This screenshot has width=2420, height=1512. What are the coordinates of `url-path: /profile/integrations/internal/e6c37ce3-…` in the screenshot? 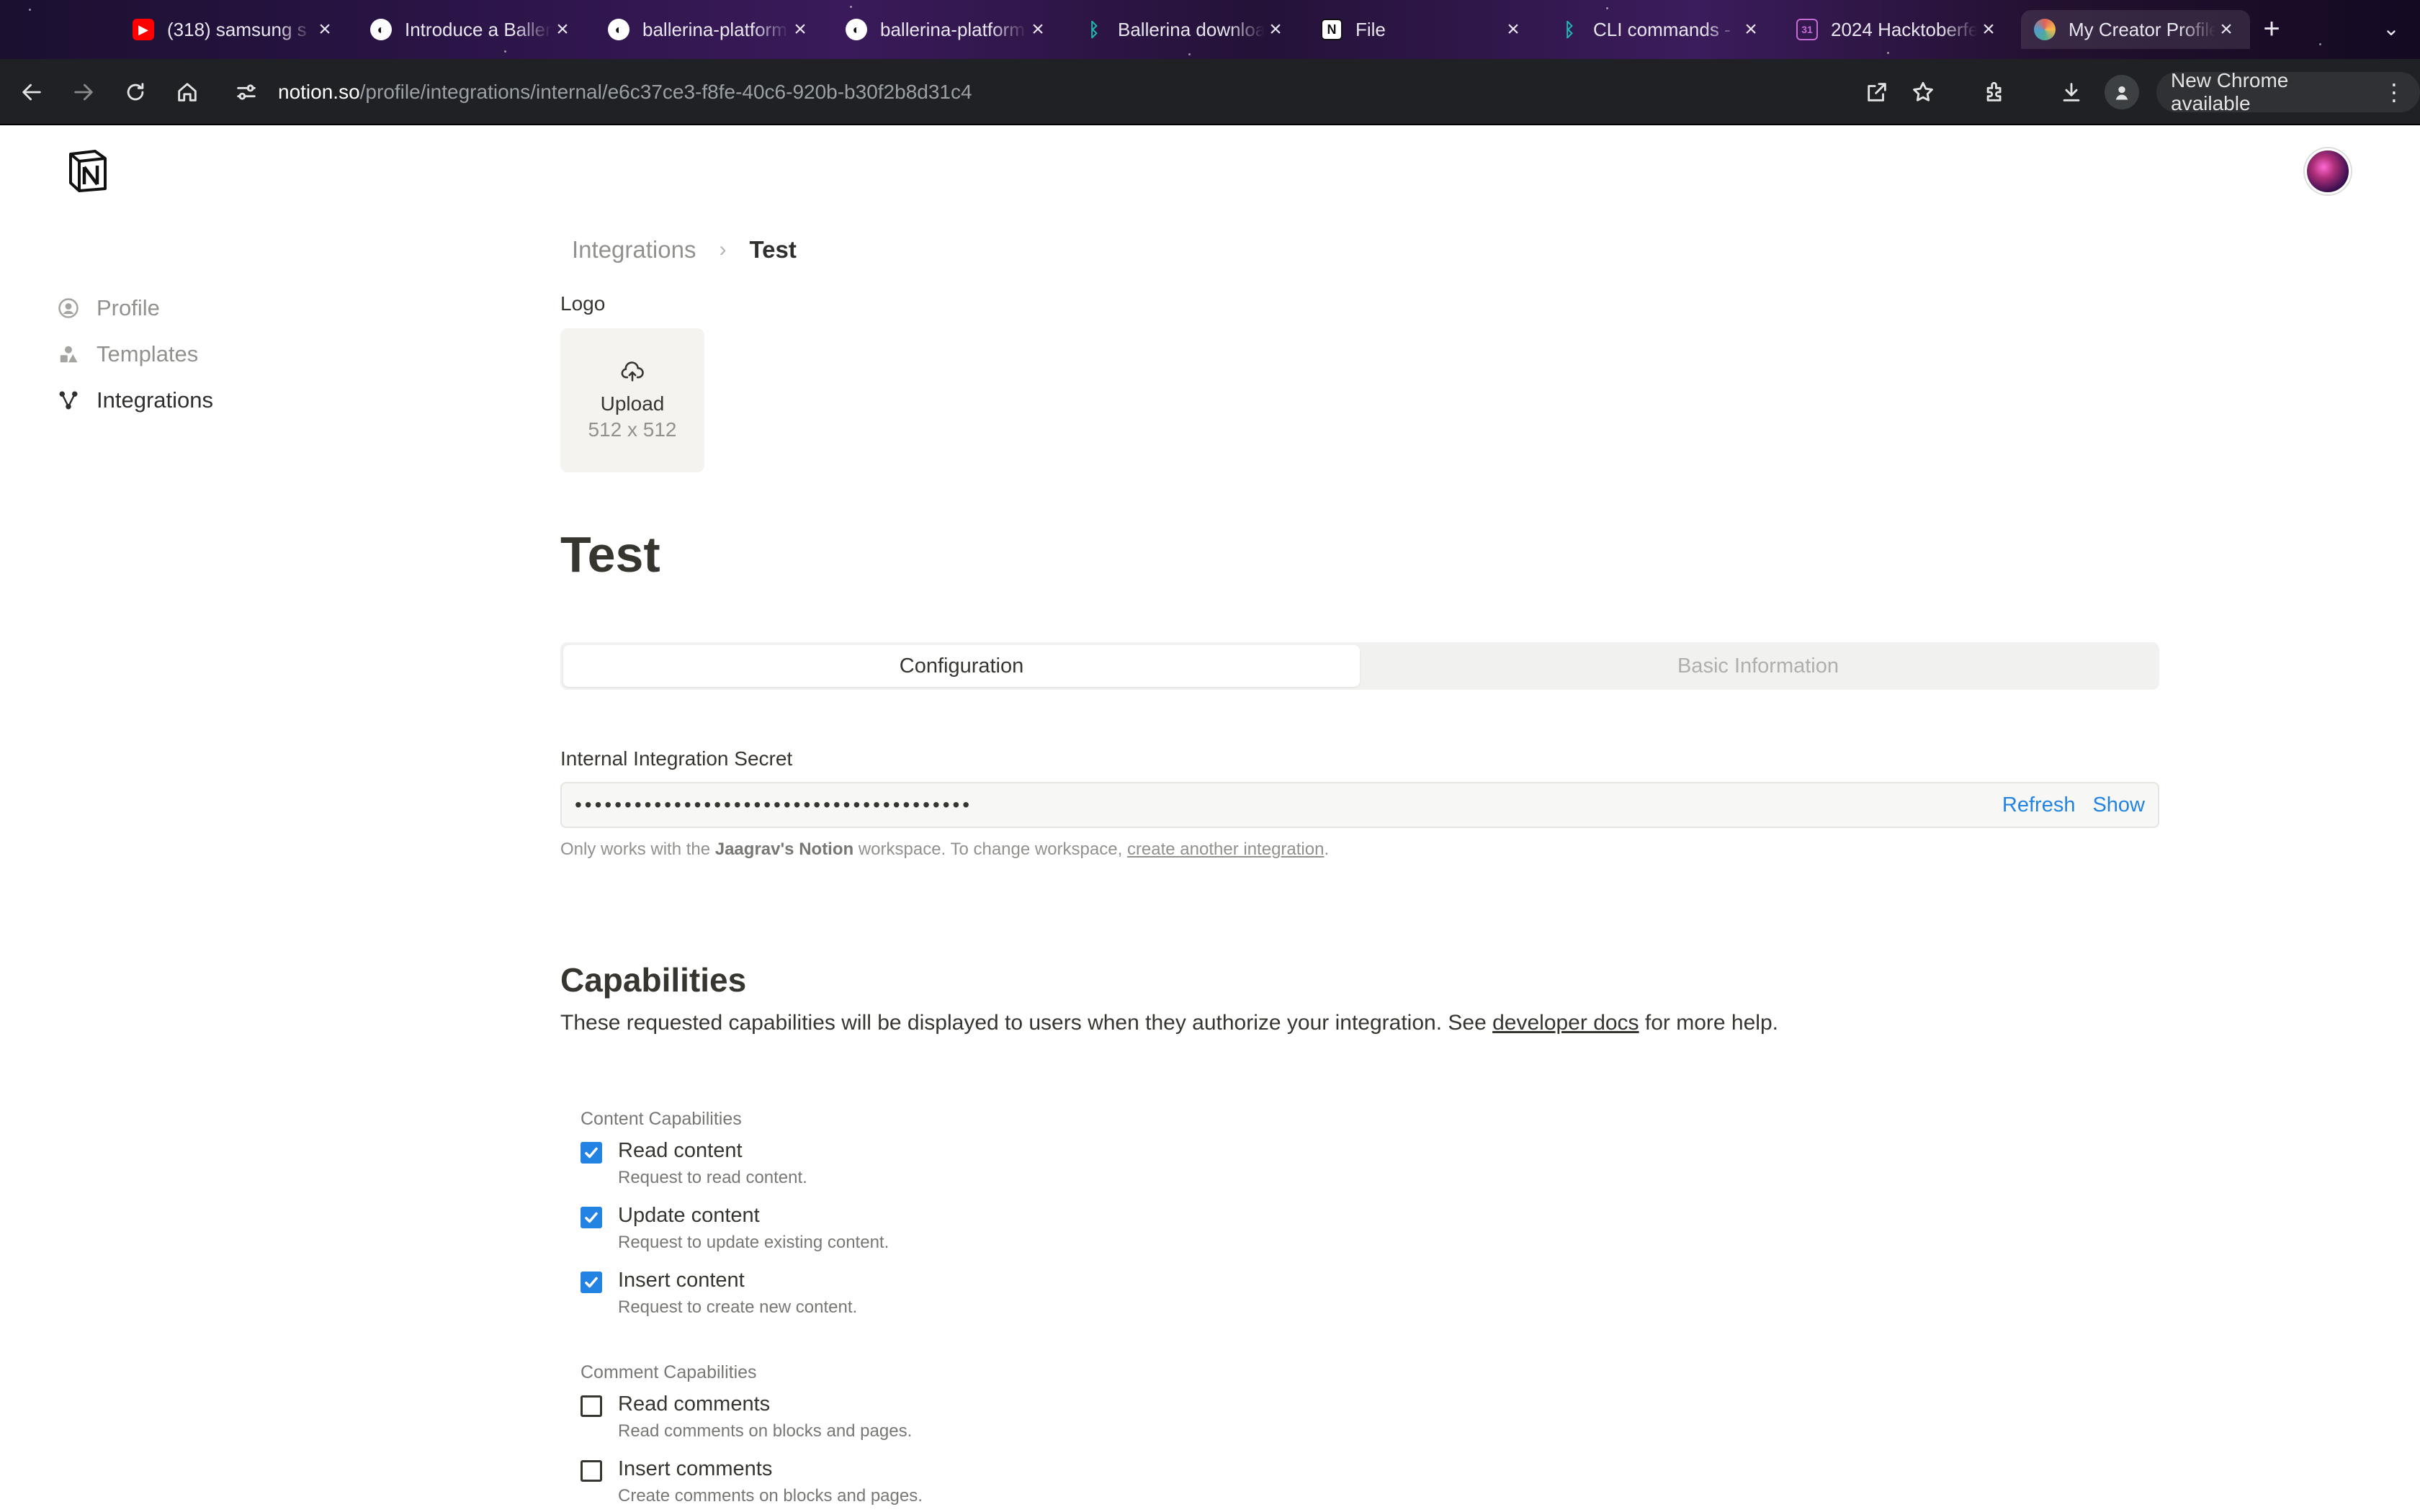 It's located at (665, 92).